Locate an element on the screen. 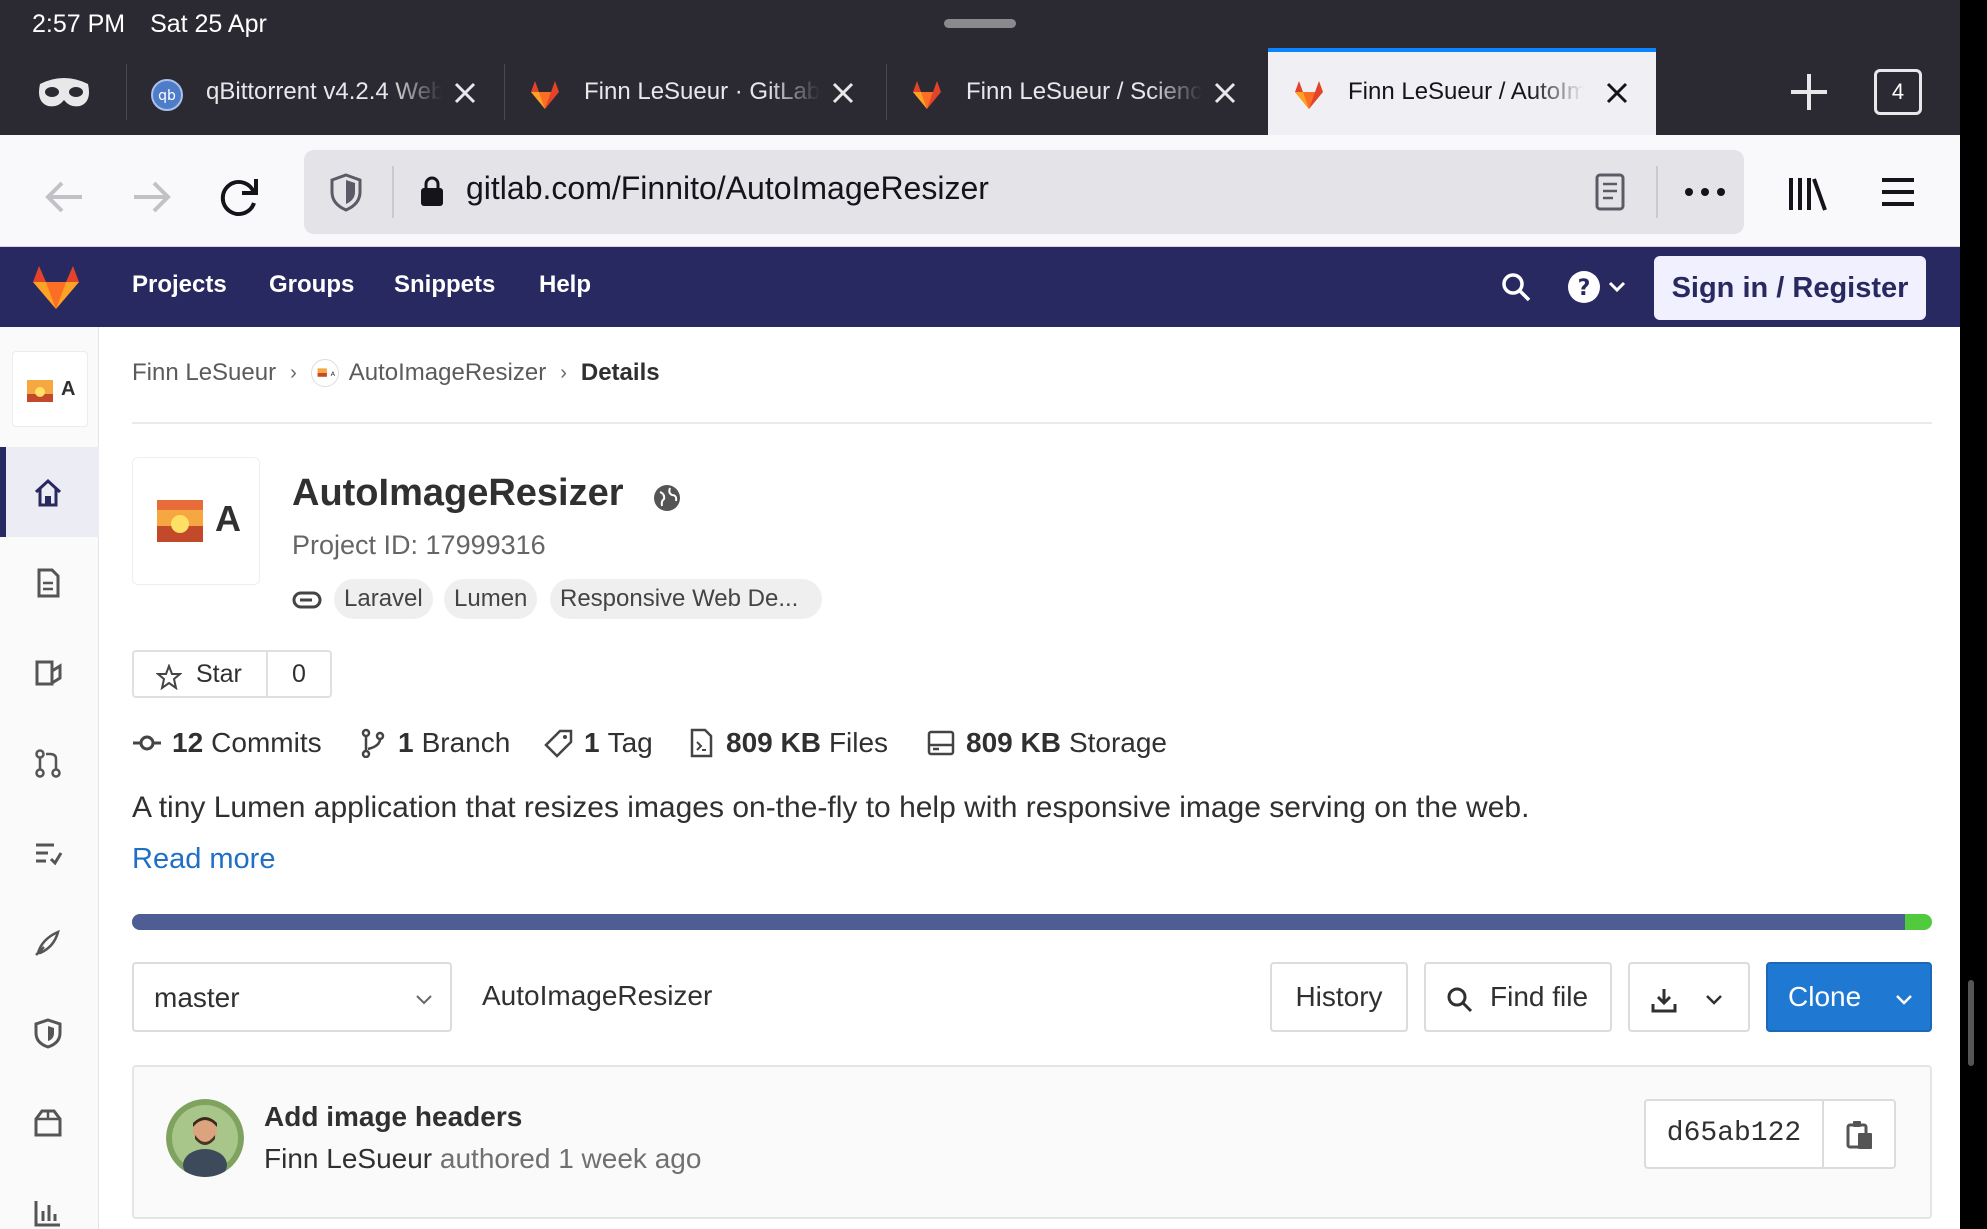 This screenshot has height=1229, width=1987. address-bar: gitlab.com/Finnito/AutoImageResizer is located at coordinates (1024, 192).